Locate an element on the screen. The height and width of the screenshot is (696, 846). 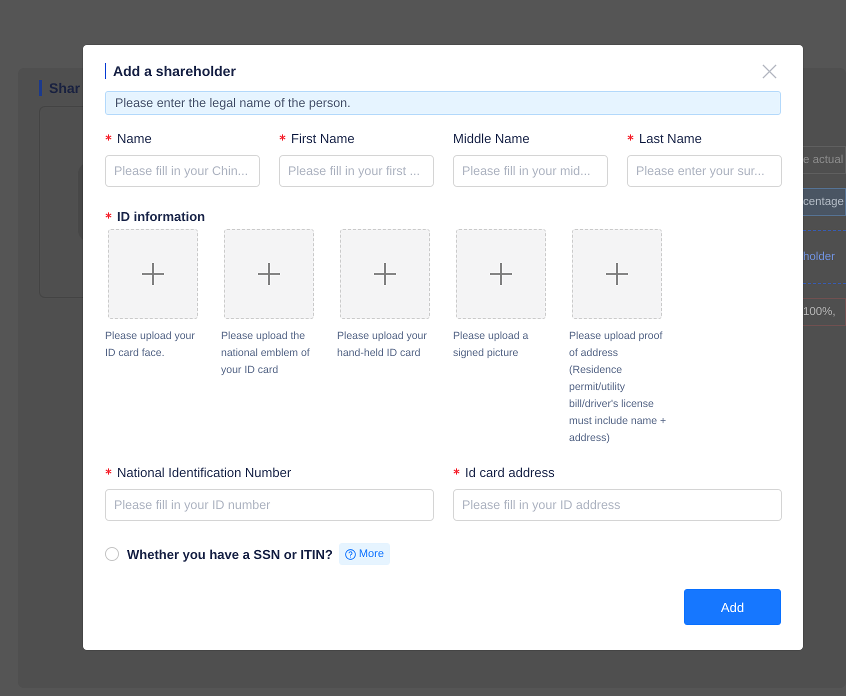
field-label: National Identification Number is located at coordinates (204, 473).